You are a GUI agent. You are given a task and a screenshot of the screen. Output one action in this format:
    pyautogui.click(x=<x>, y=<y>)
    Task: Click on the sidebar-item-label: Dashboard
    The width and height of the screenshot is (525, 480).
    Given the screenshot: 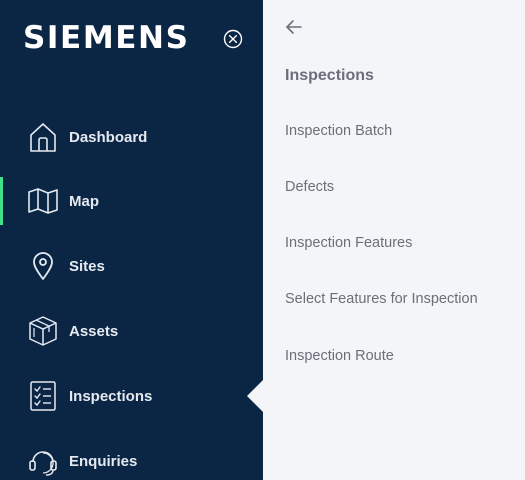 What is the action you would take?
    pyautogui.click(x=108, y=137)
    